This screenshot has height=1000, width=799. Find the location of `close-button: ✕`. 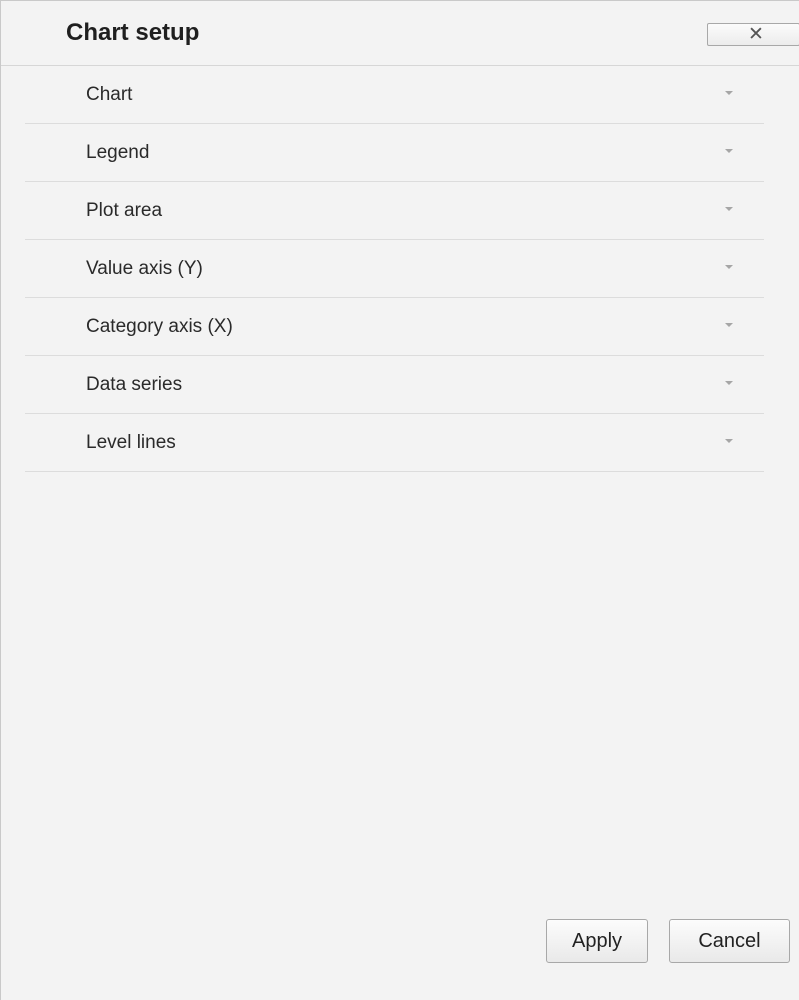

close-button: ✕ is located at coordinates (753, 34).